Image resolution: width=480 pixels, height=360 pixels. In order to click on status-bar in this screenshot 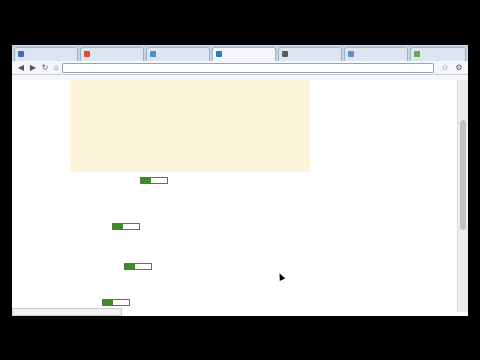, I will do `click(67, 312)`.